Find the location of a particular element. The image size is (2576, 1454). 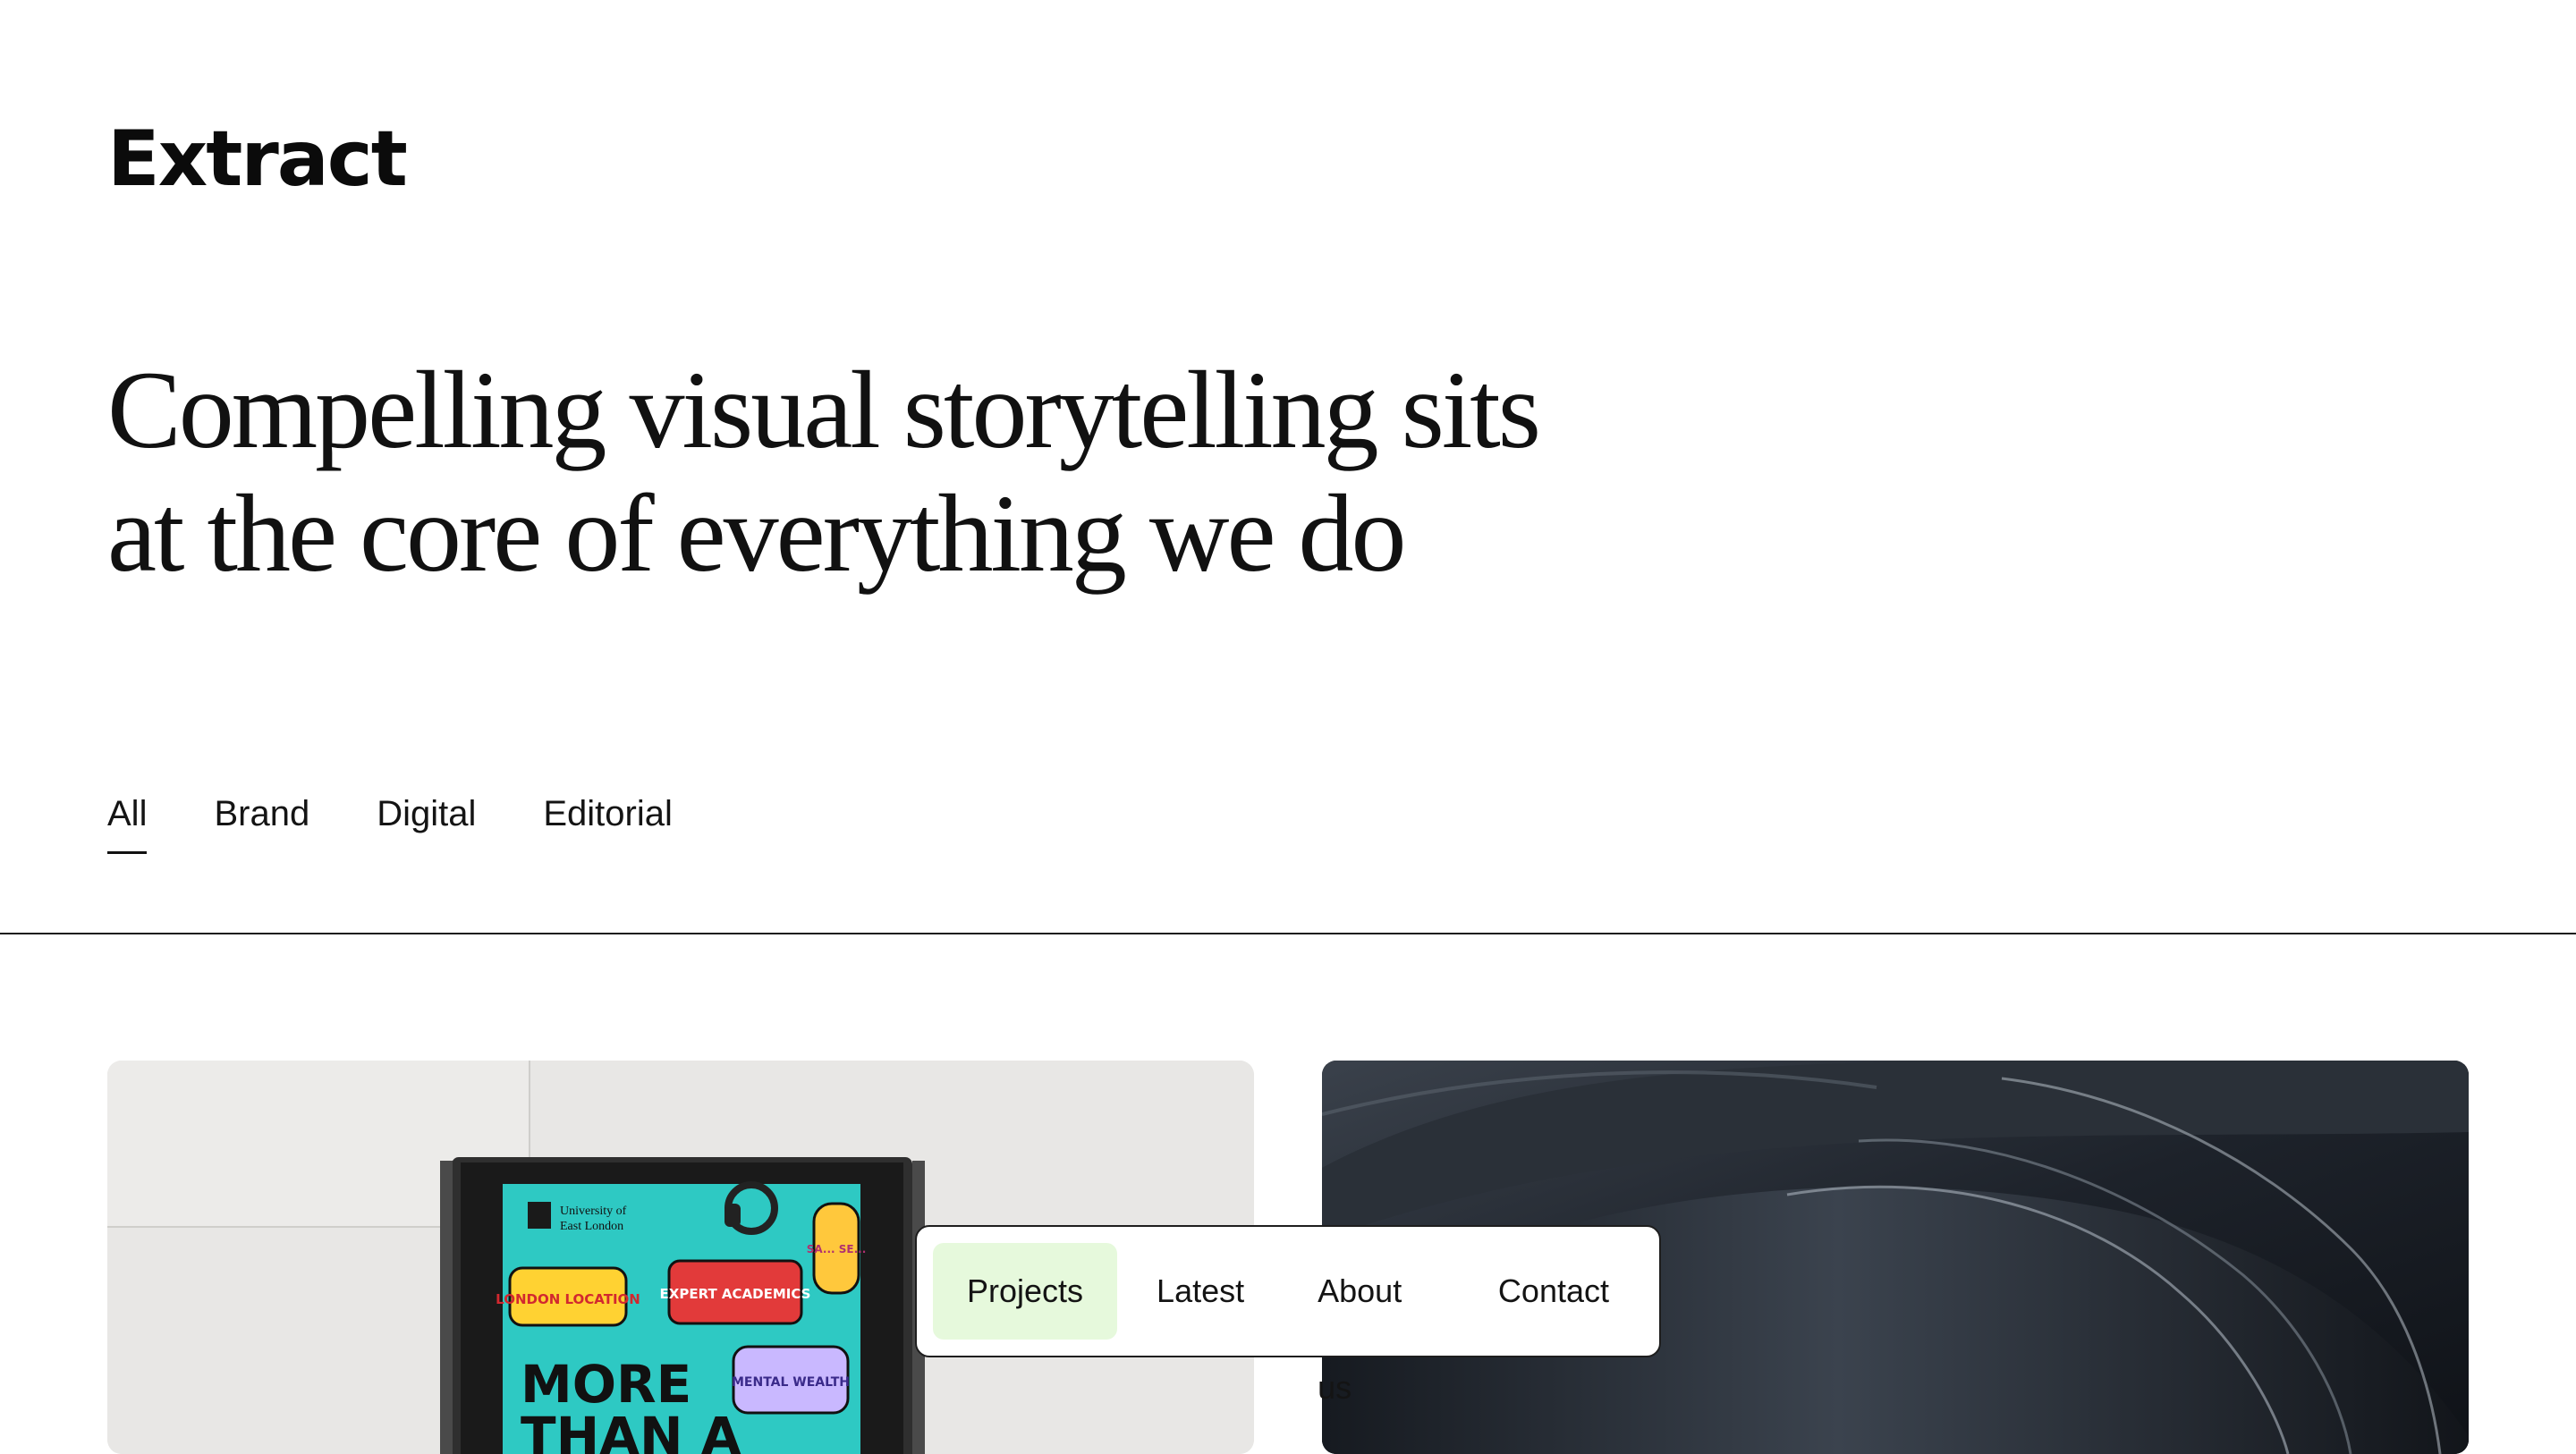

poster-sticker-london-location: LONDON LOCATION is located at coordinates (568, 1296).